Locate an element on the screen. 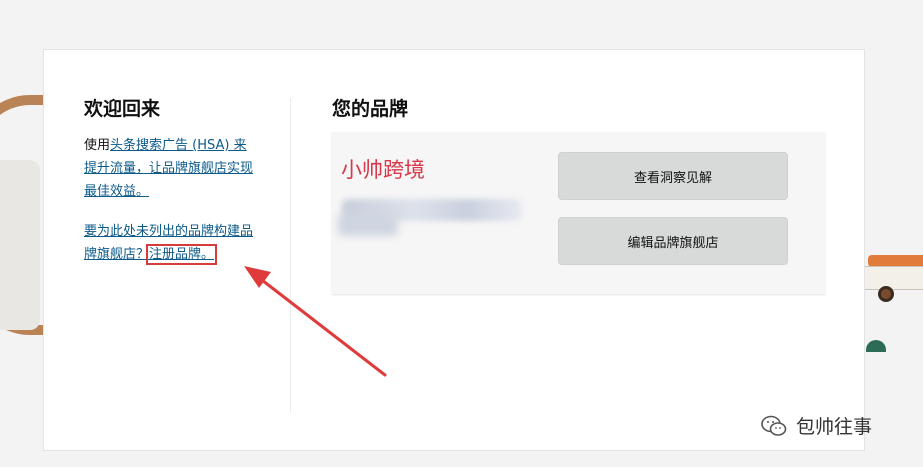 This screenshot has width=923, height=467. brands-title: 您的品牌 is located at coordinates (370, 109).